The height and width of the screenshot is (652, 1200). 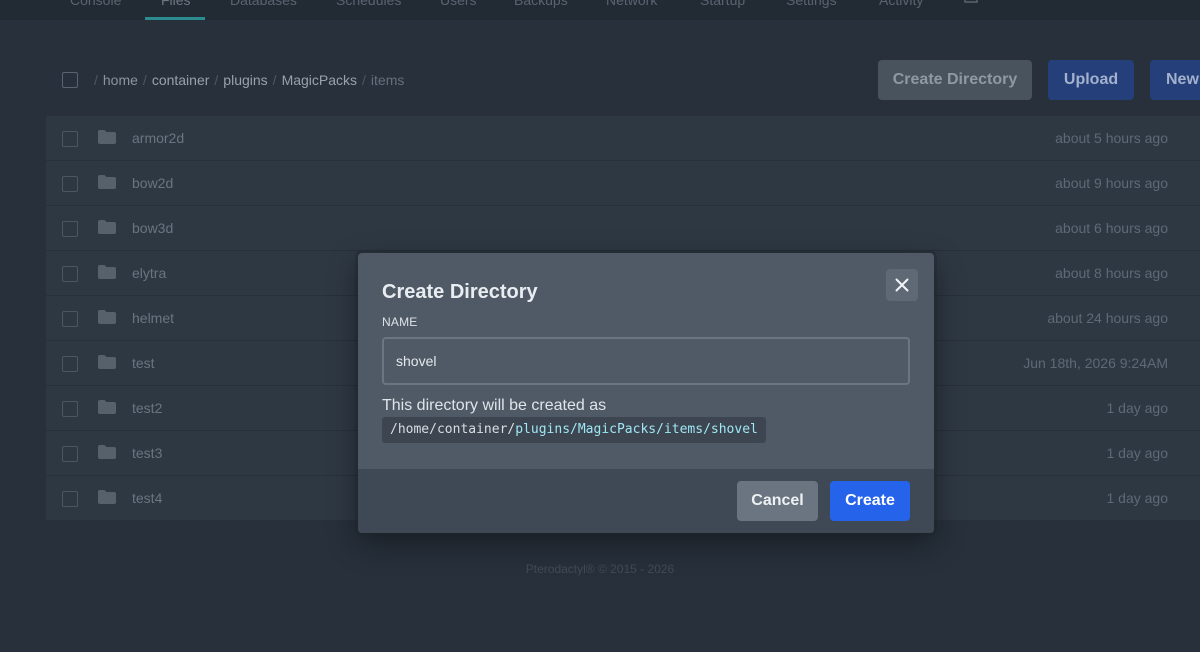 I want to click on file-modified: about 6 hours ago, so click(x=1111, y=228).